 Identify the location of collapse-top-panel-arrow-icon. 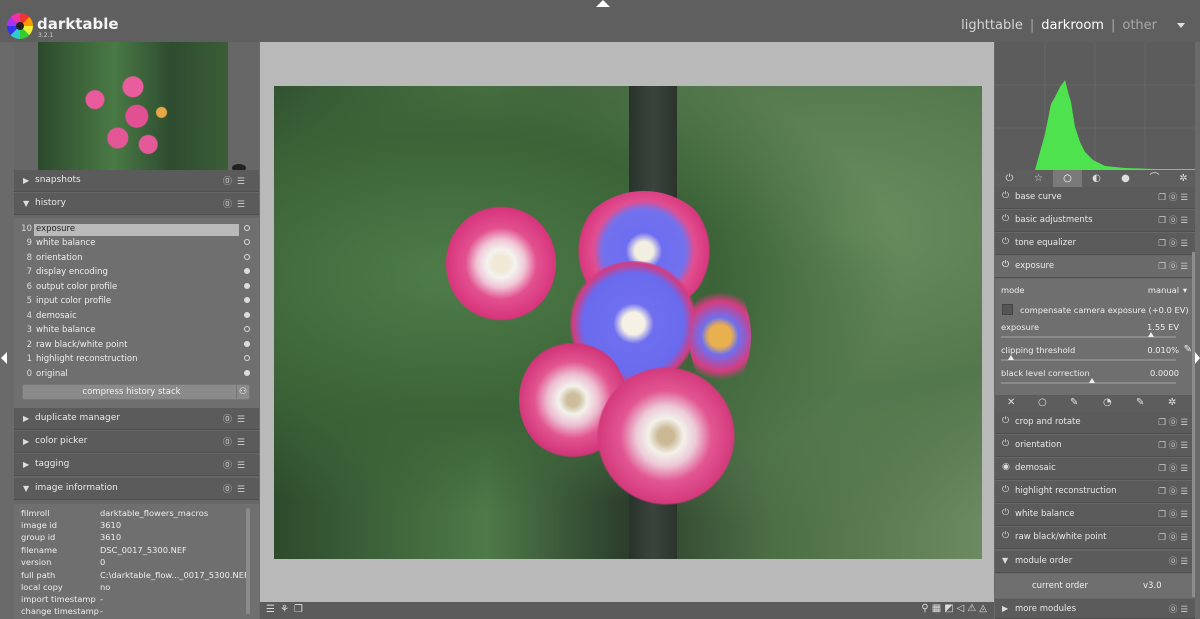
(603, 3).